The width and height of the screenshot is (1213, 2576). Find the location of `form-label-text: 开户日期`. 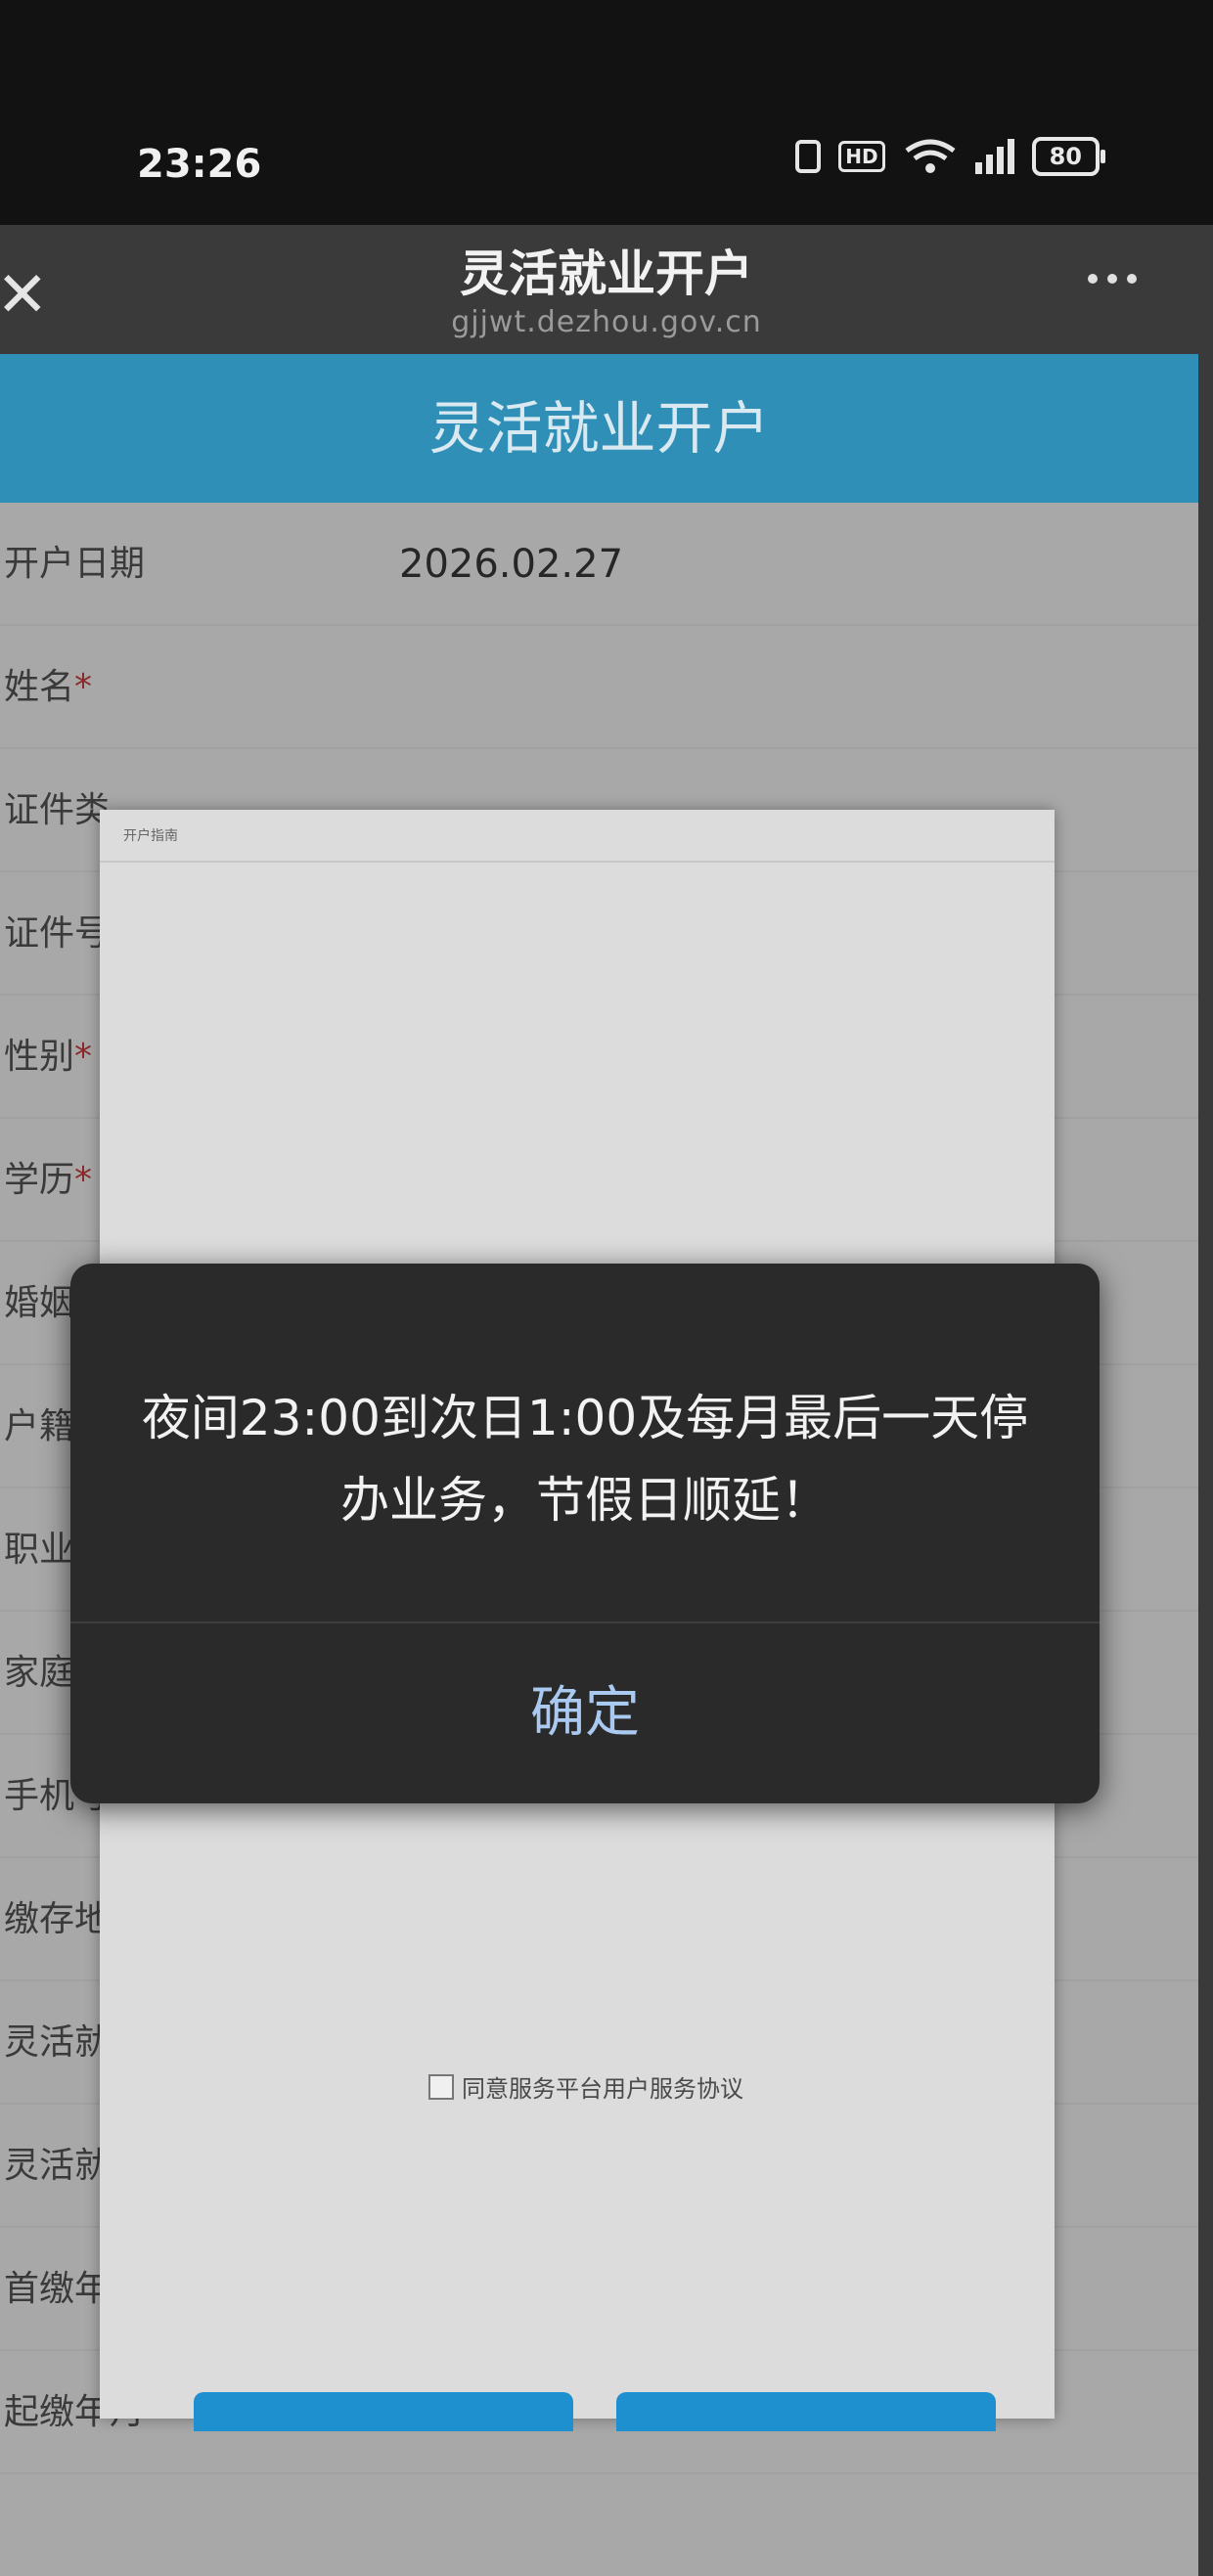

form-label-text: 开户日期 is located at coordinates (75, 564).